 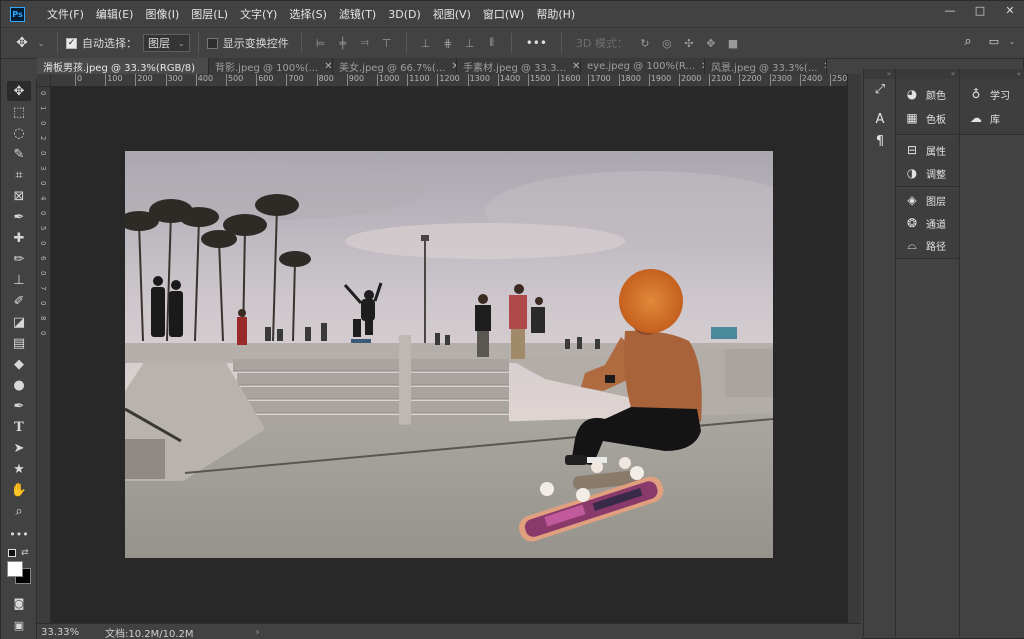 What do you see at coordinates (271, 66) in the screenshot?
I see `tab-document: 背影.jpeg @ 100%(... ✕` at bounding box center [271, 66].